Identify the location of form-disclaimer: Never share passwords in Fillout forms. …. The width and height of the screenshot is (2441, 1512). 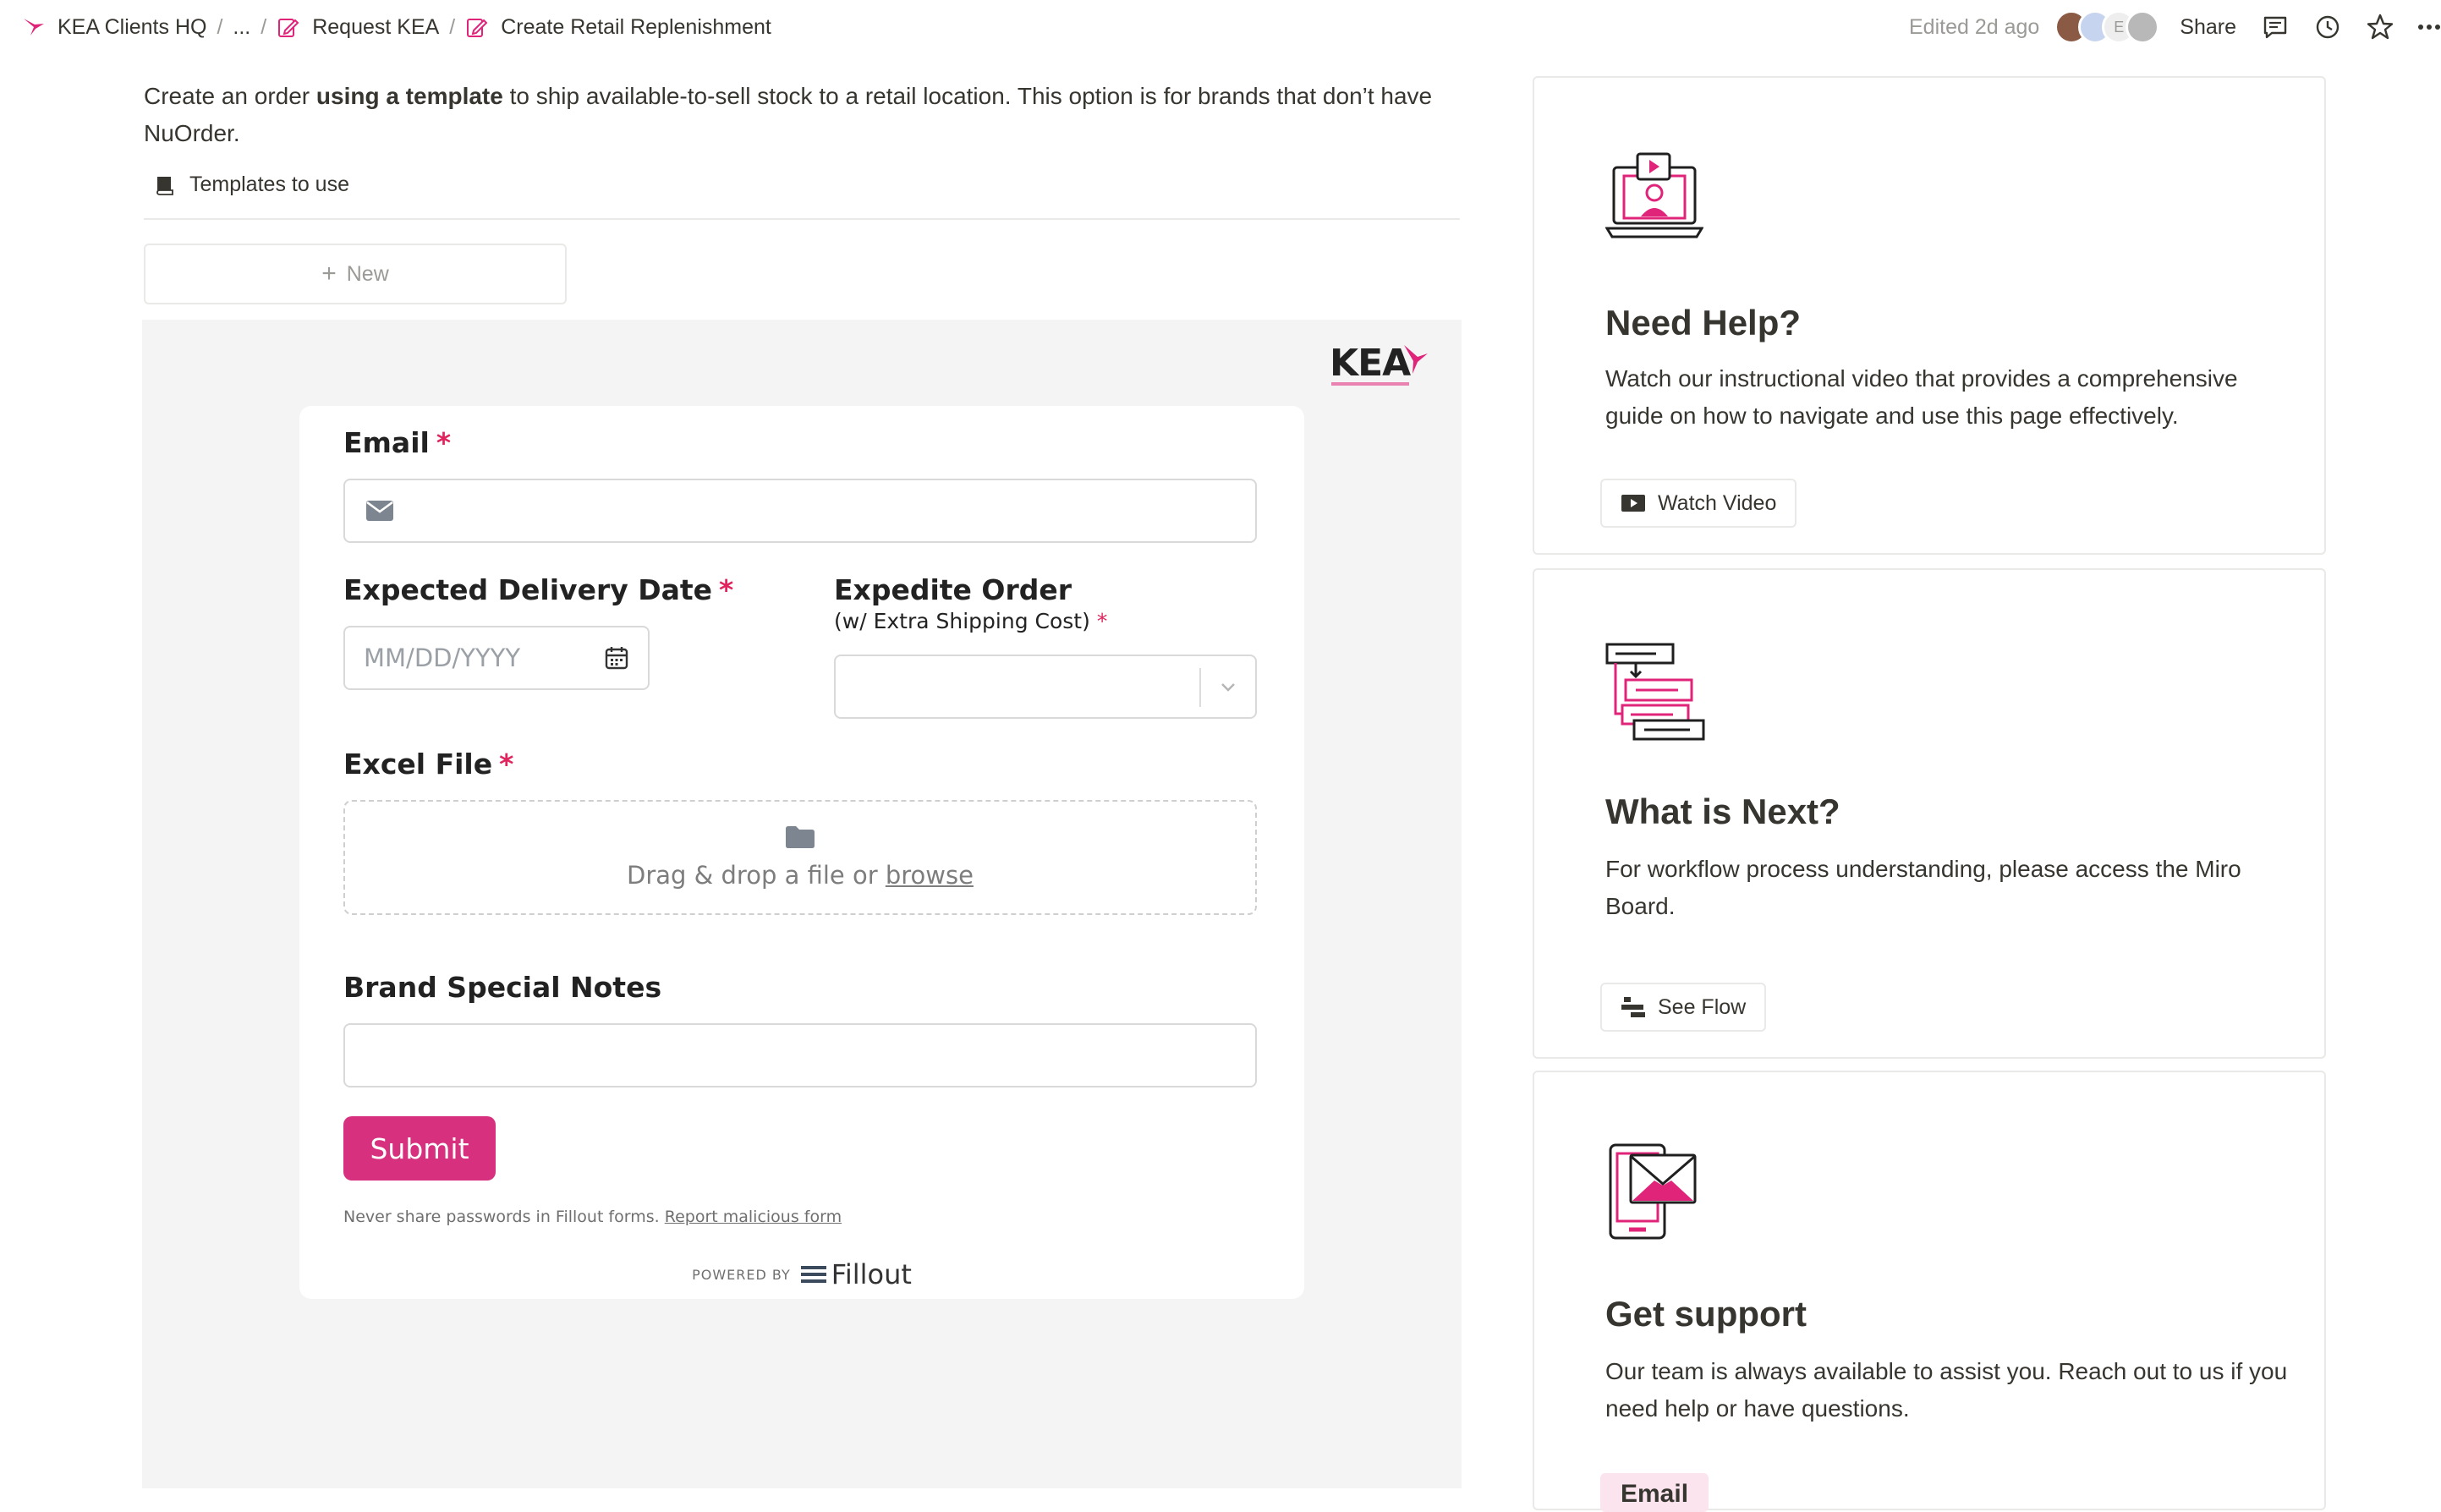
(592, 1217).